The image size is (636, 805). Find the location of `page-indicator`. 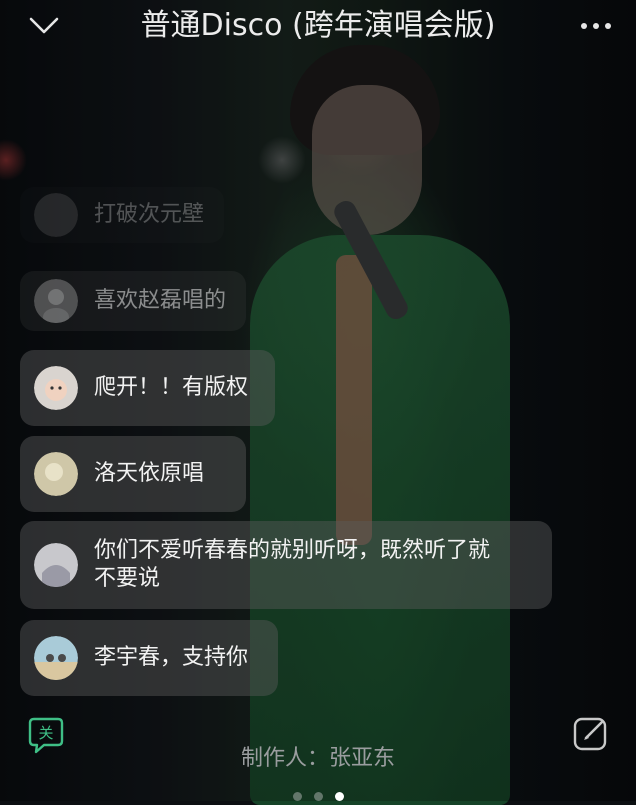

page-indicator is located at coordinates (318, 796).